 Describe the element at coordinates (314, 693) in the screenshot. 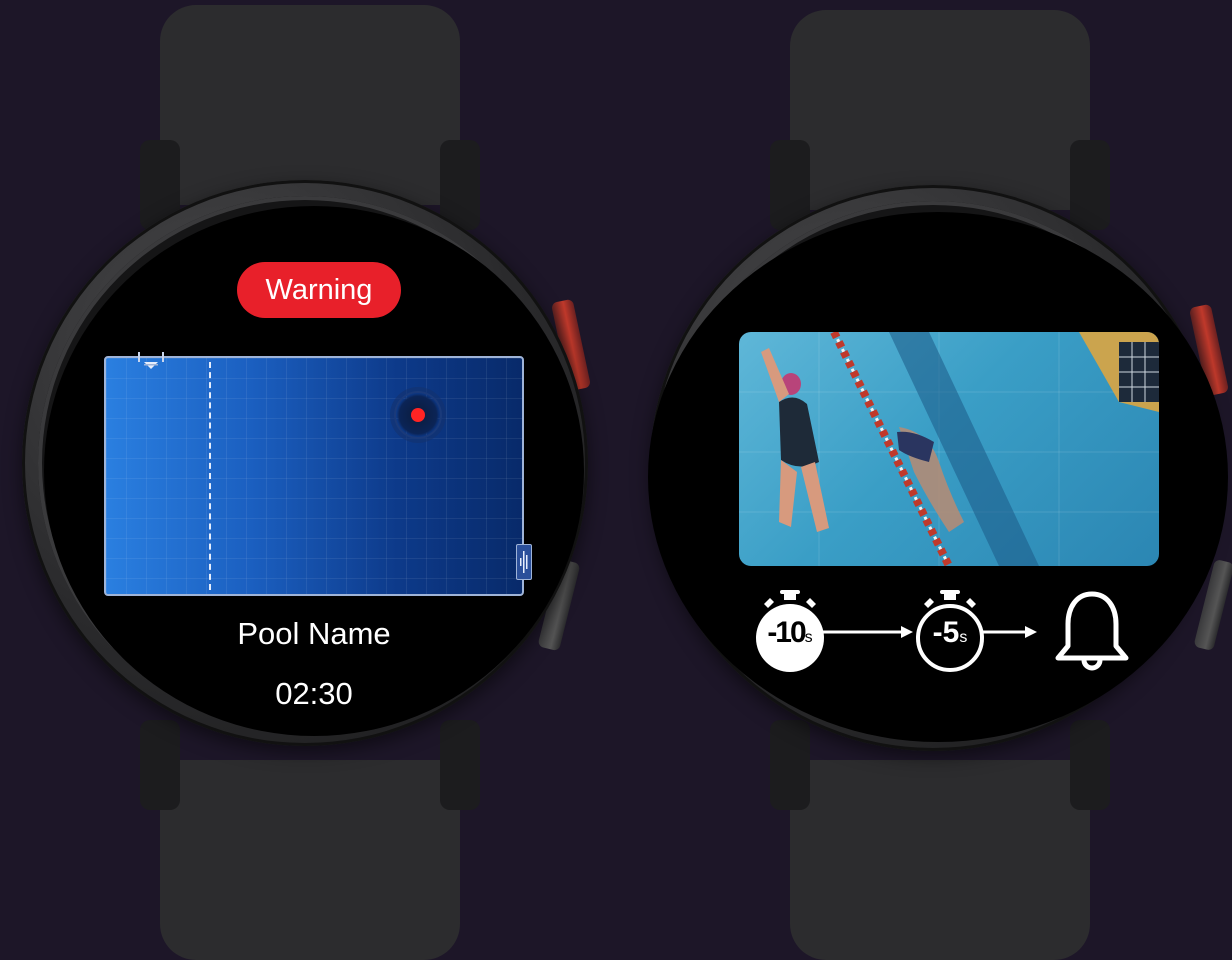

I see `timer-display: 02:30` at that location.